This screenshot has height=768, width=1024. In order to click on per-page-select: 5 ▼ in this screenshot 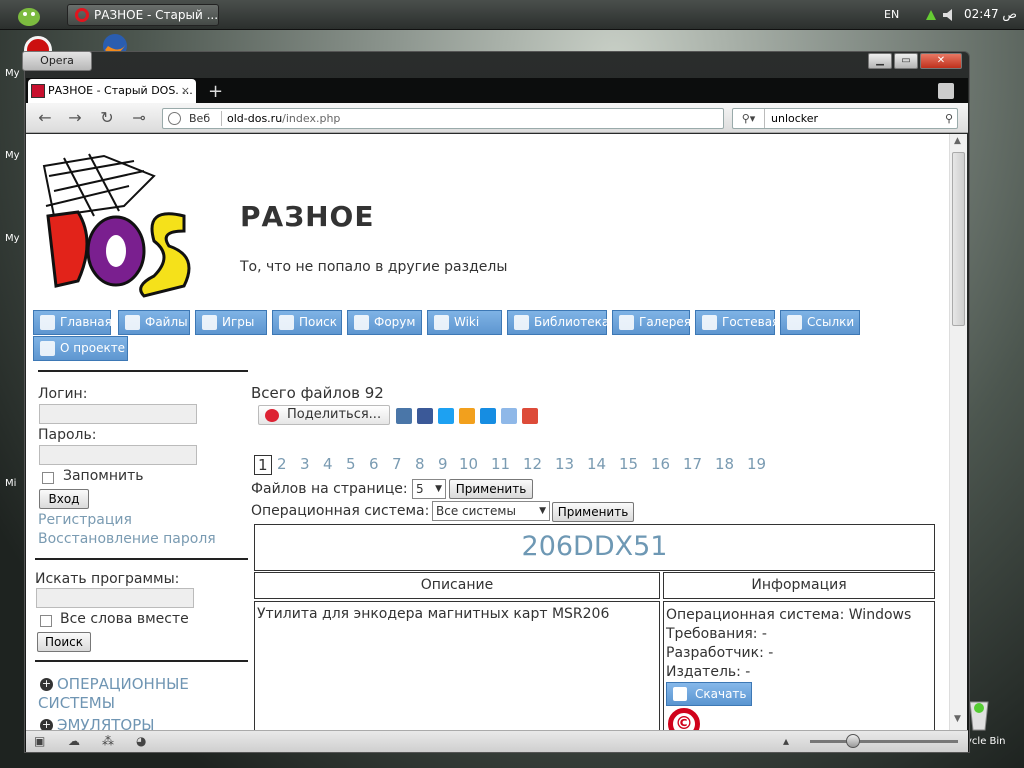, I will do `click(429, 489)`.